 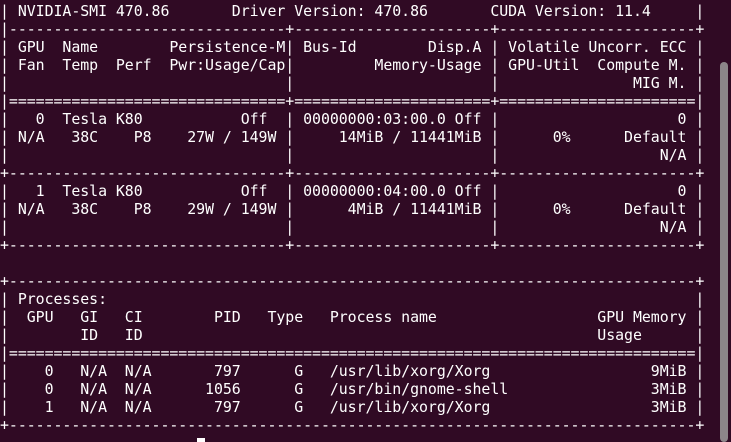 I want to click on scrollbar-thumb, so click(x=724, y=252).